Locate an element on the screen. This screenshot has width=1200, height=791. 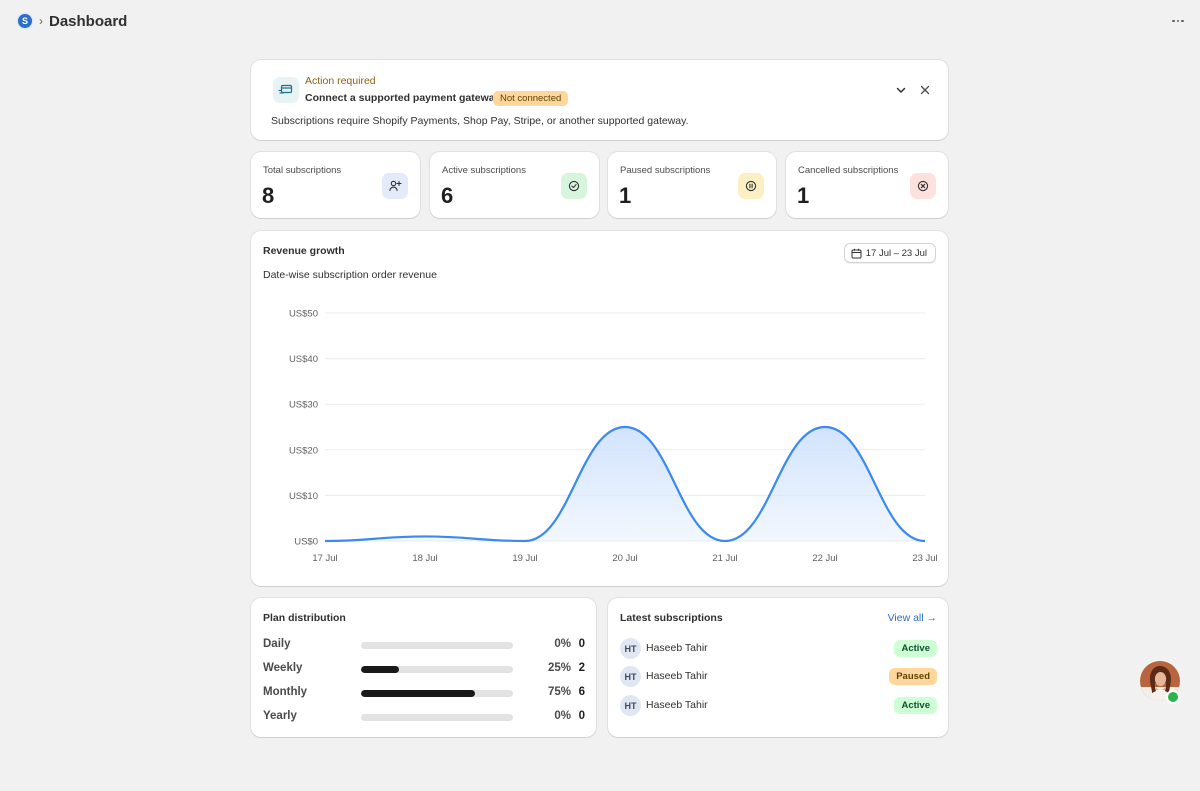
check-circle-icon is located at coordinates (574, 186).